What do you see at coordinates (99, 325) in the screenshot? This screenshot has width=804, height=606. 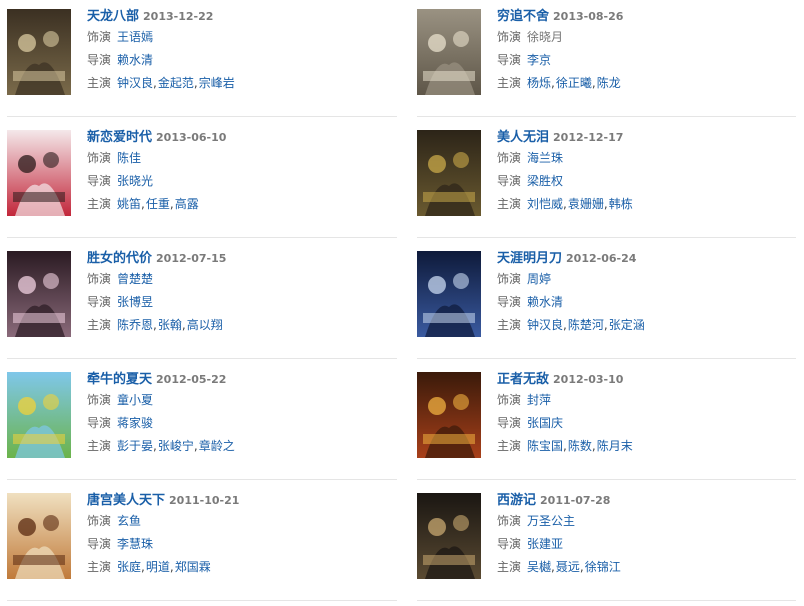 I see `cast-label: 主演` at bounding box center [99, 325].